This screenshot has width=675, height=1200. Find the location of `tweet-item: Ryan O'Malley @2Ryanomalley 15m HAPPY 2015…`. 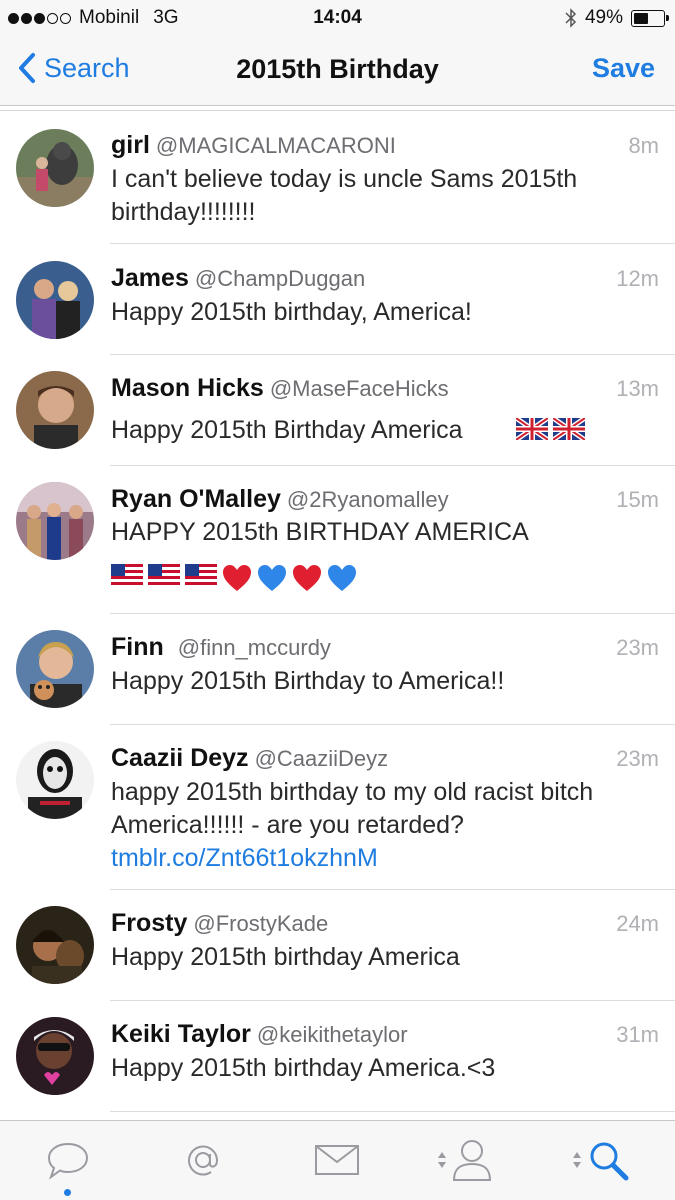

tweet-item: Ryan O'Malley @2Ryanomalley 15m HAPPY 2015… is located at coordinates (337, 540).